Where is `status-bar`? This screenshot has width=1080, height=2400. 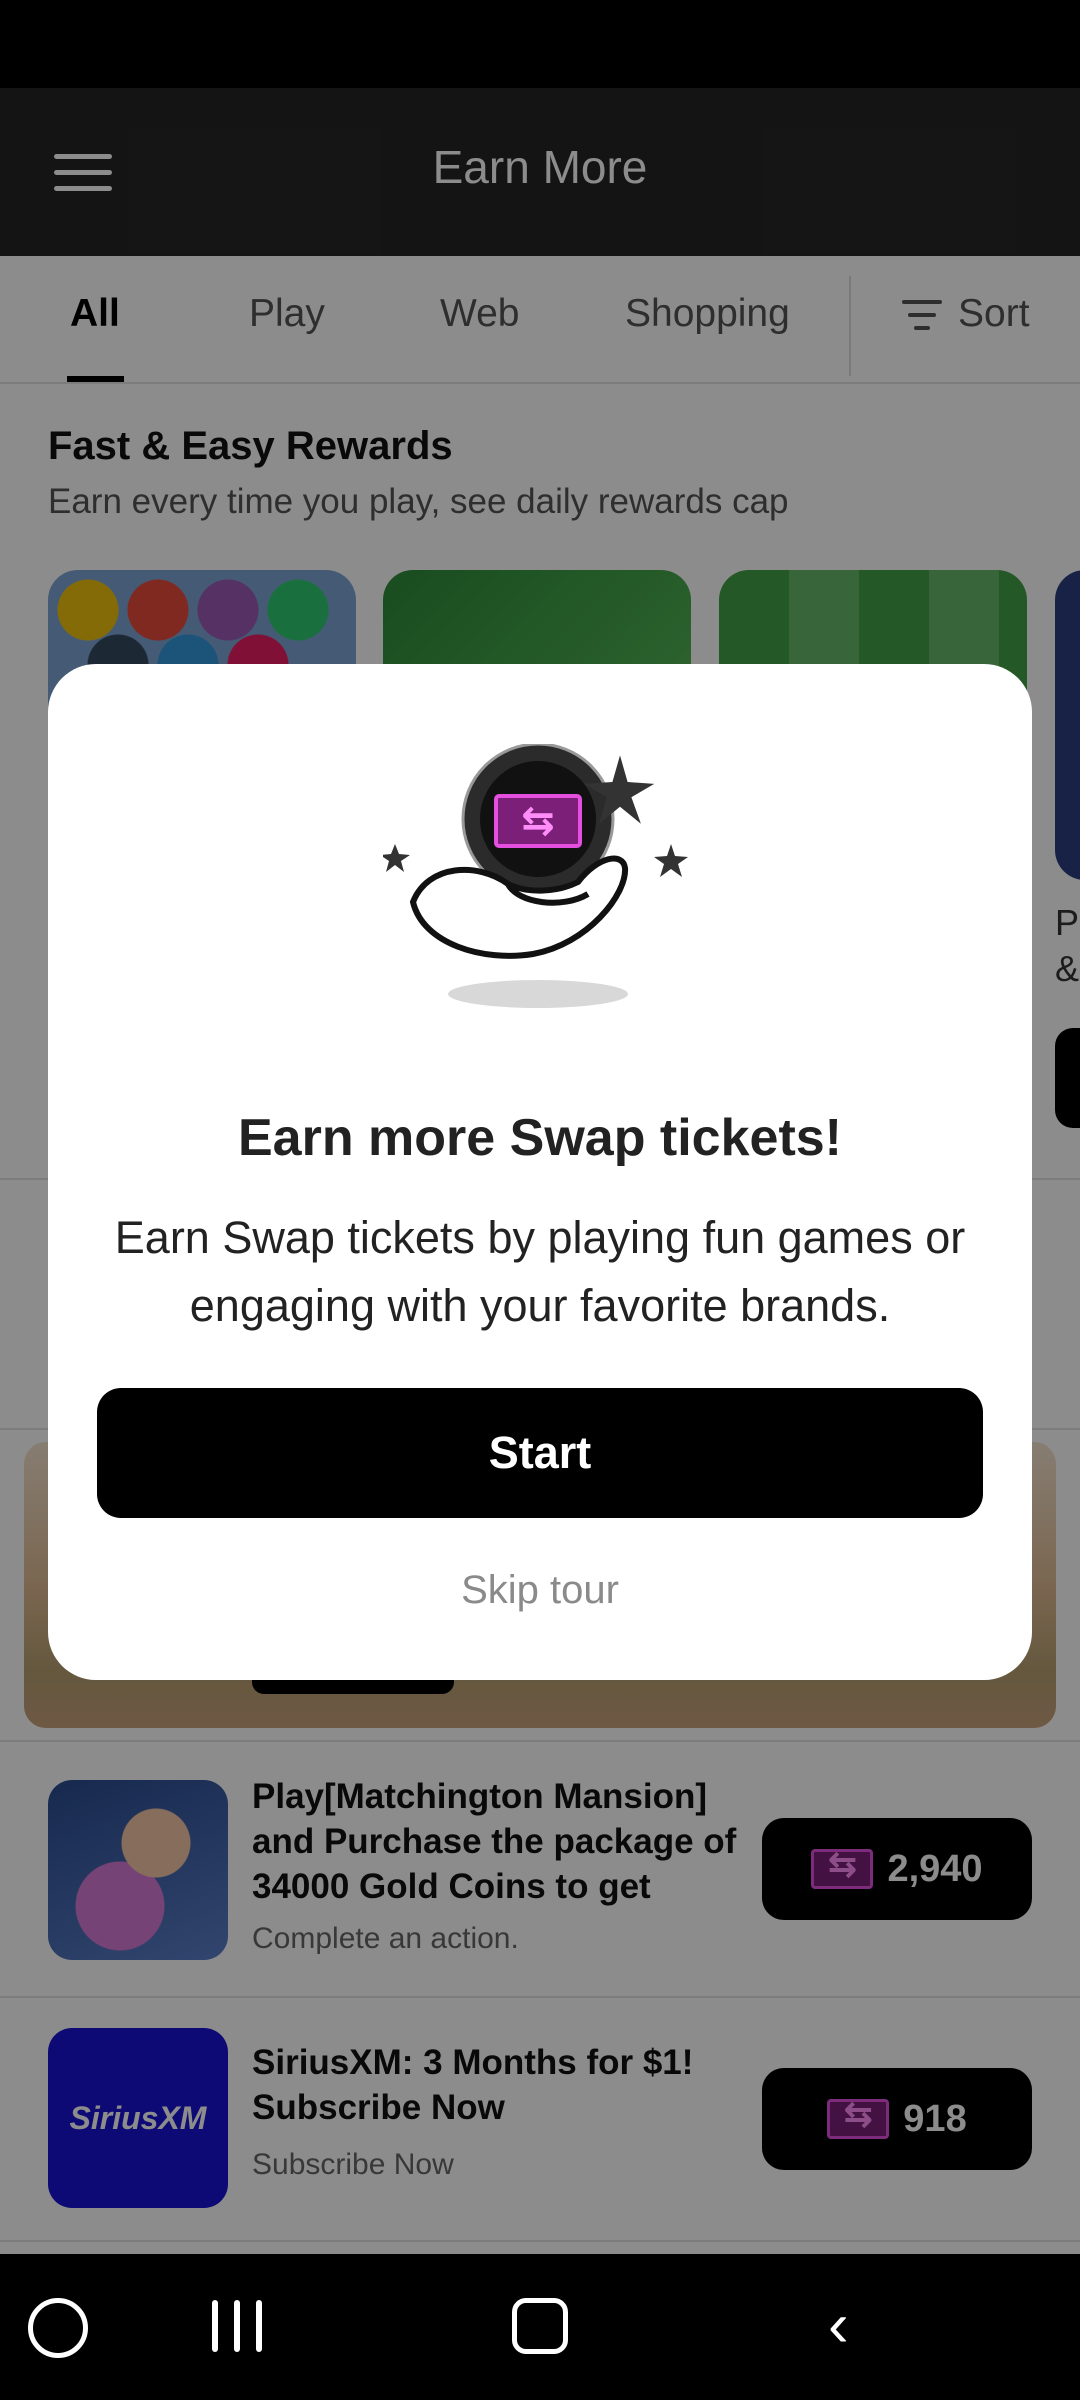 status-bar is located at coordinates (540, 44).